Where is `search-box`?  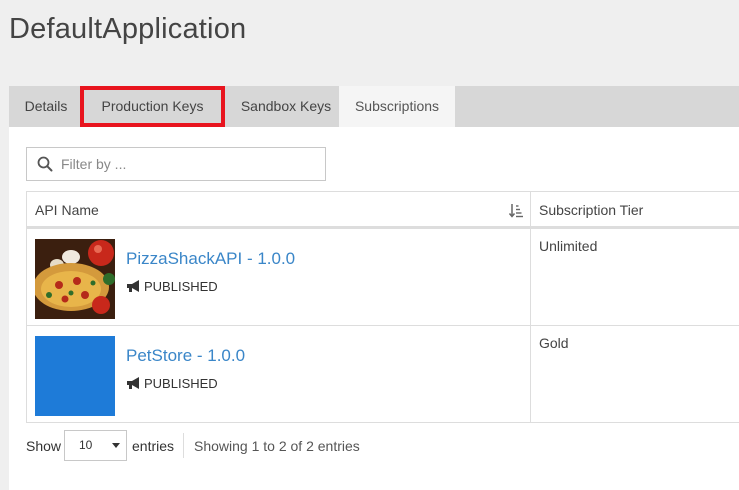
search-box is located at coordinates (176, 164).